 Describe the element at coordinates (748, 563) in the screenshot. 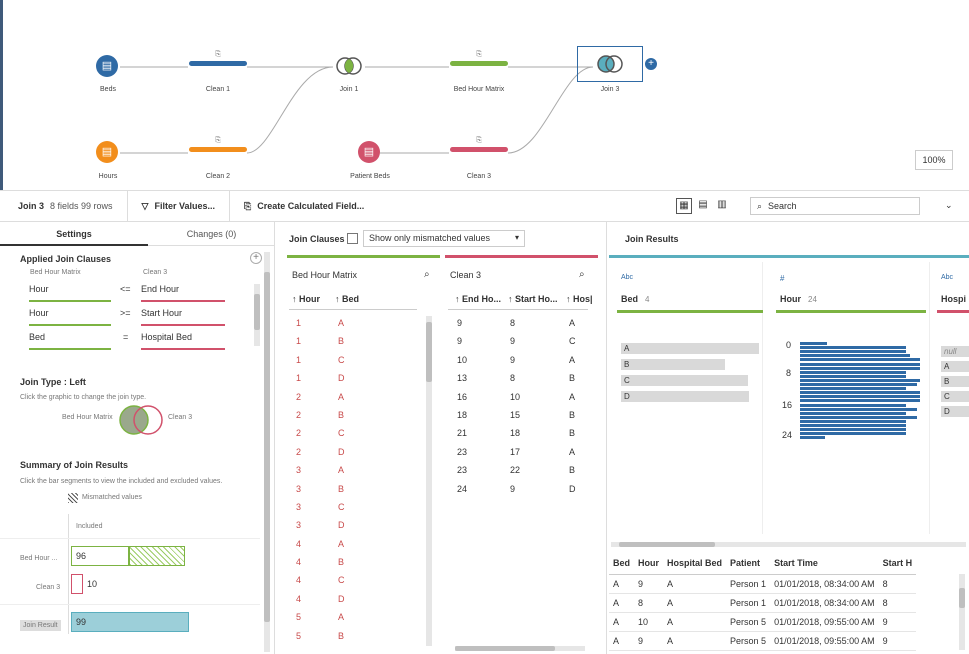

I see `column-header: Patient` at that location.